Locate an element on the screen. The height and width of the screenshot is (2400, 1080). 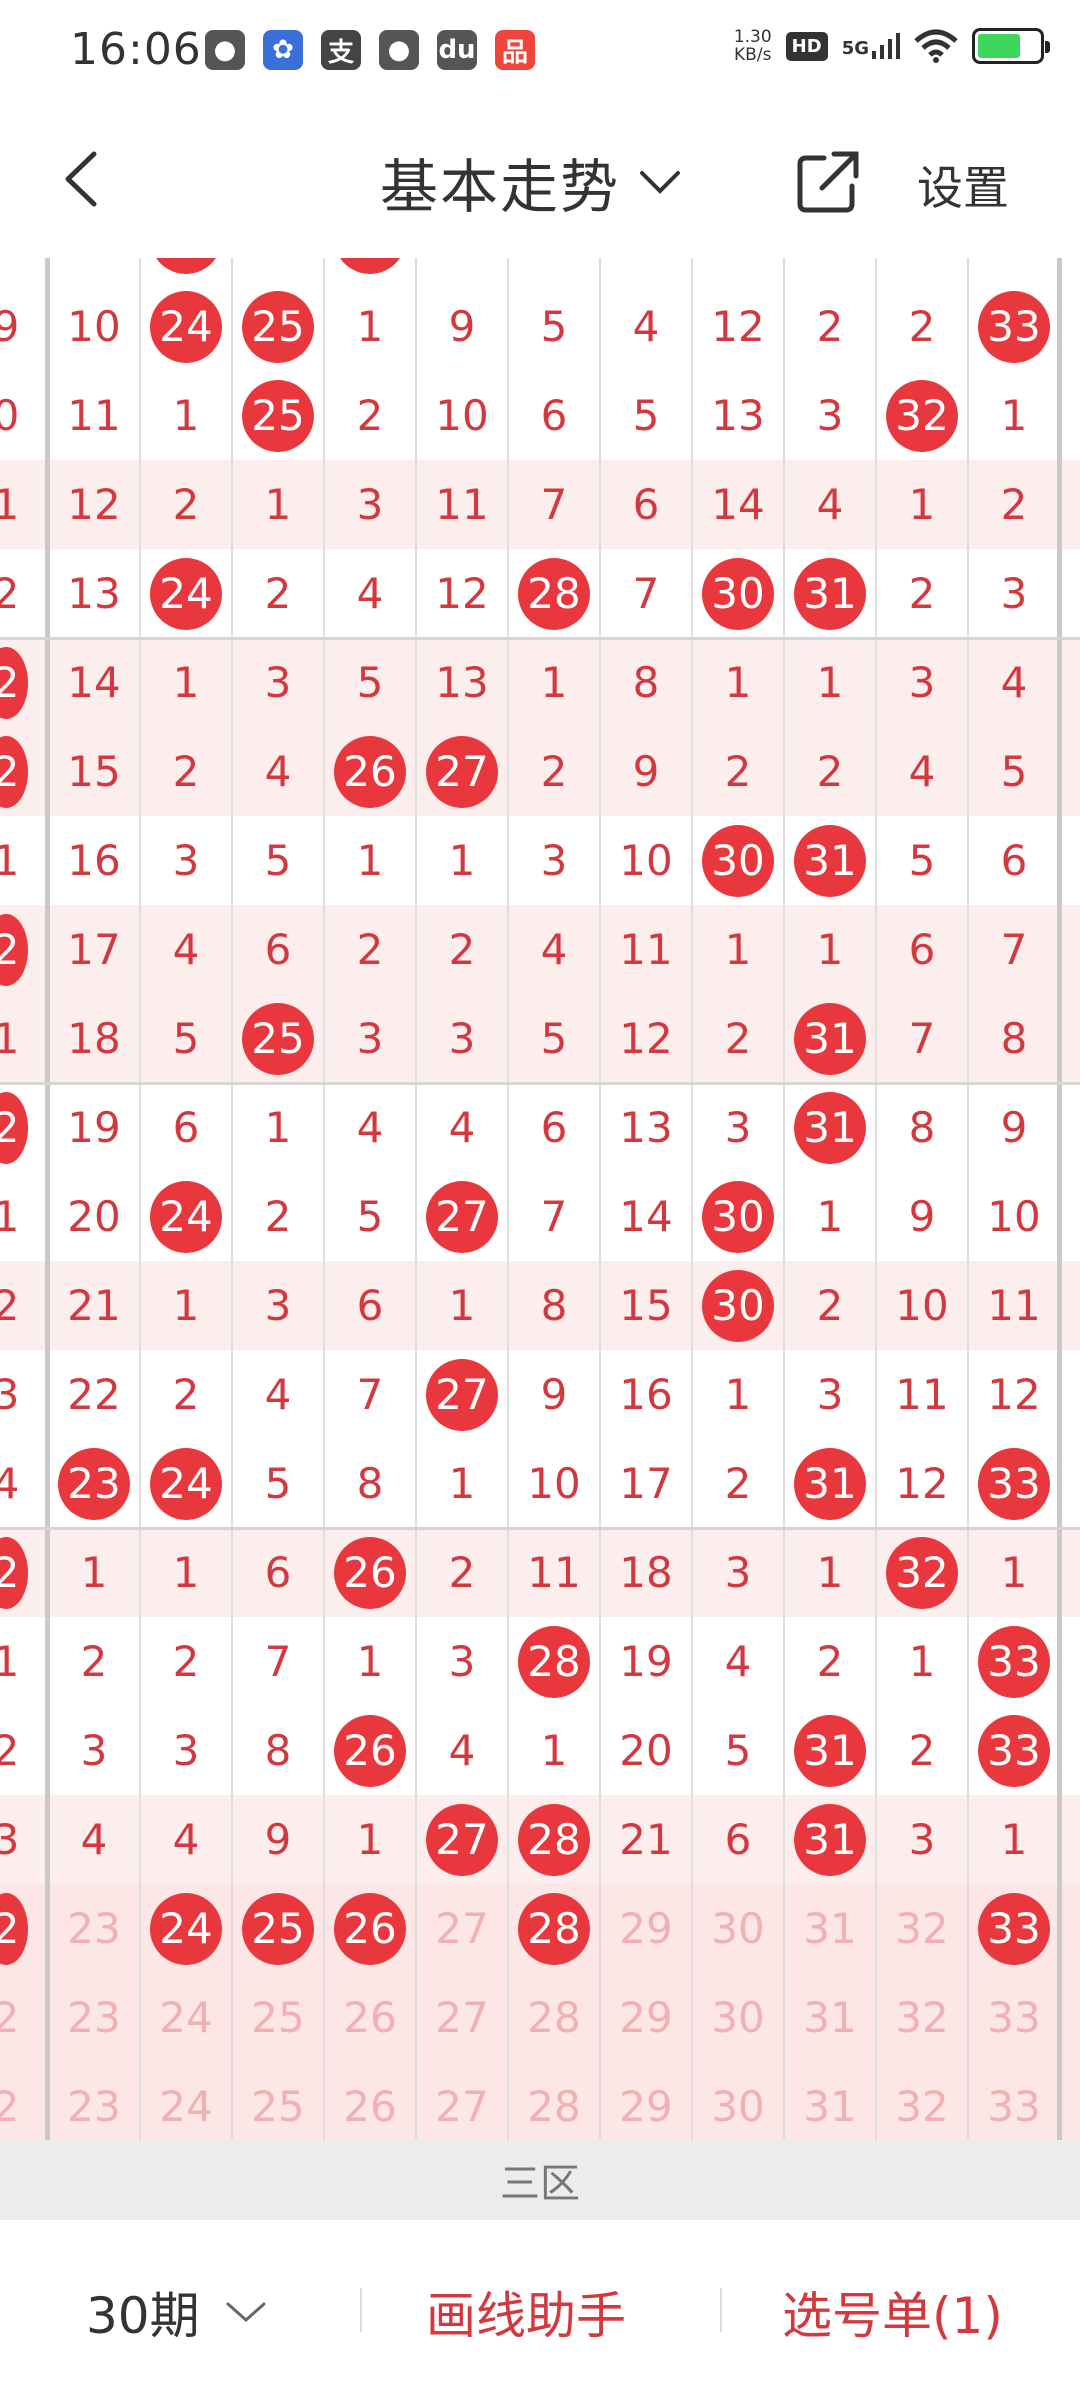
grid-cell: 24 is located at coordinates (186, 1216).